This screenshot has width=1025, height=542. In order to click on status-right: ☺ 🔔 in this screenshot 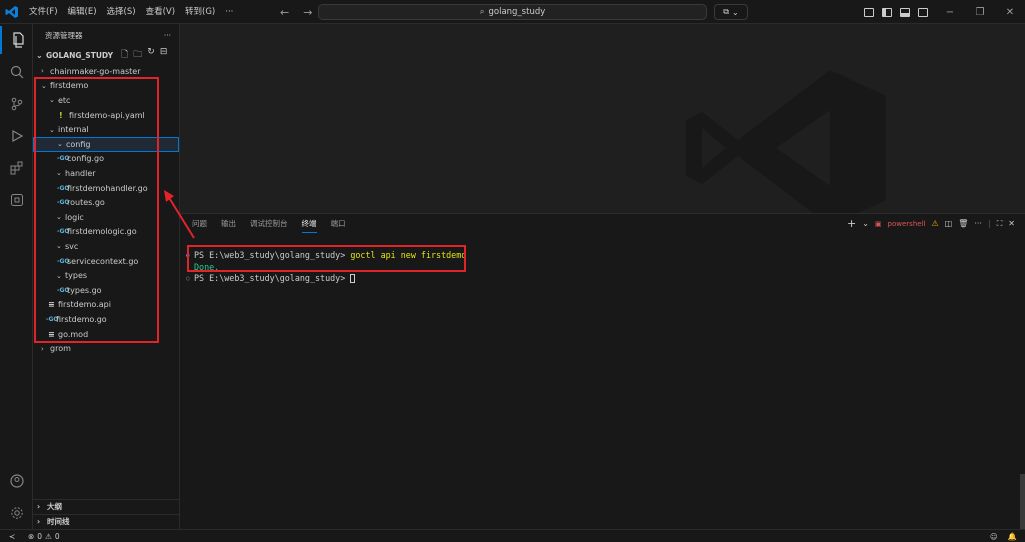, I will do `click(1003, 536)`.